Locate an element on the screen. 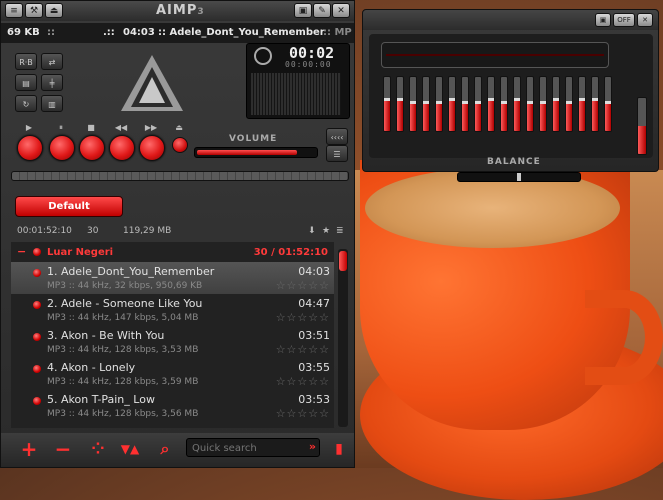  collapse-icon: − is located at coordinates (21, 251).